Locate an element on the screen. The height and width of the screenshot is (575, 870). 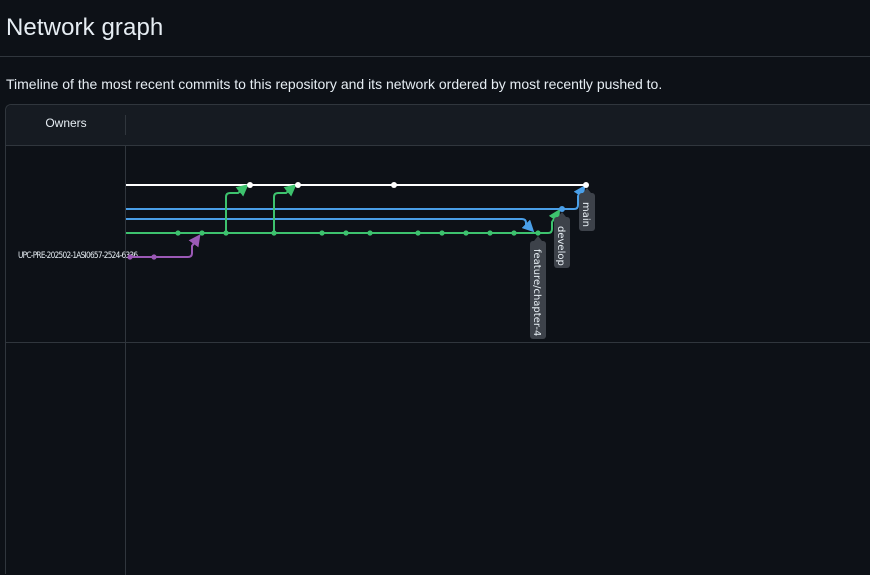
fork-branch-line is located at coordinates (165, 246).